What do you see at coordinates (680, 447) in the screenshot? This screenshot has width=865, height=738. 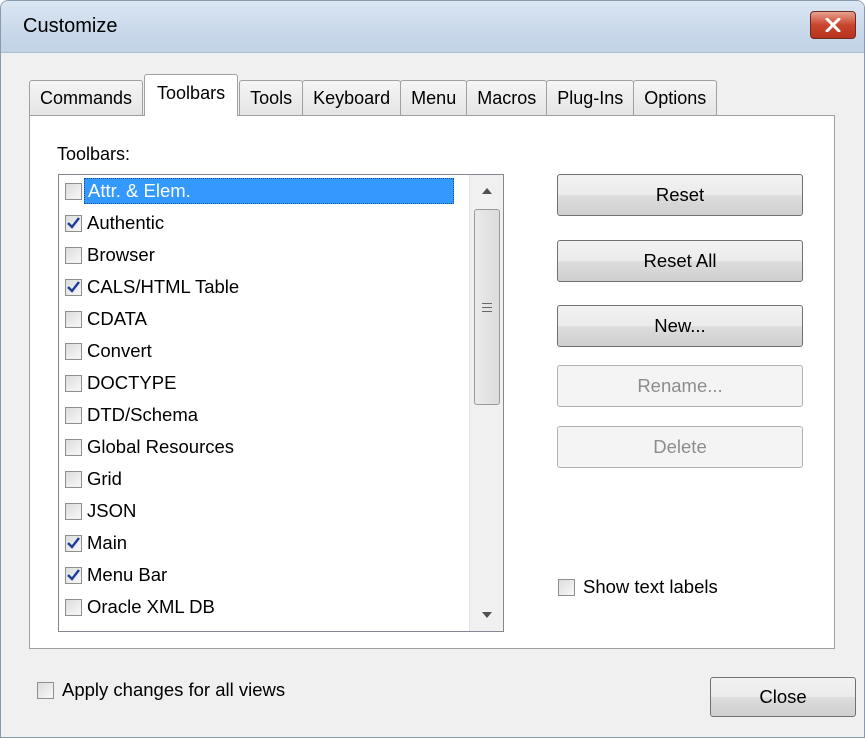 I see `delete-button: Delete` at bounding box center [680, 447].